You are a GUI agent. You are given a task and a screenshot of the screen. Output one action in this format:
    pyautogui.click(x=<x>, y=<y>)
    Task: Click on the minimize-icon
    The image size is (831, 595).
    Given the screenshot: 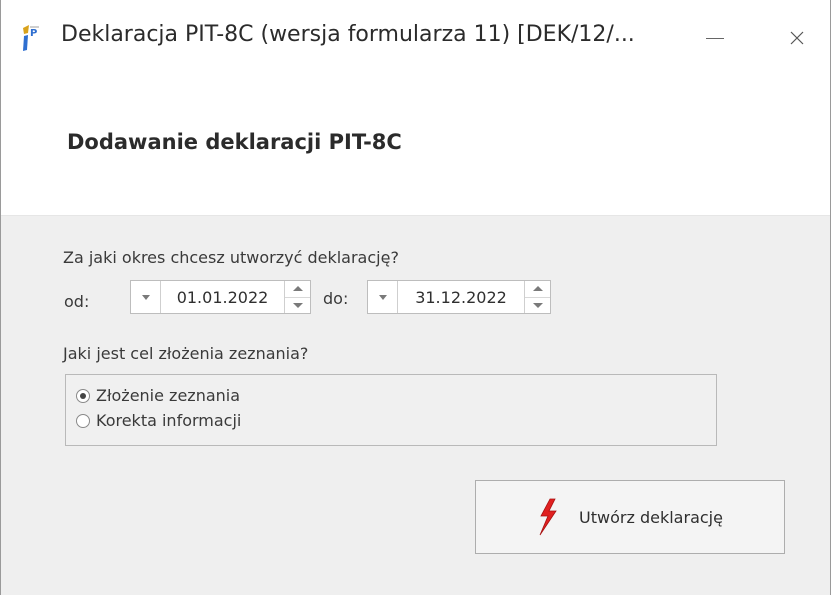 What is the action you would take?
    pyautogui.click(x=715, y=38)
    